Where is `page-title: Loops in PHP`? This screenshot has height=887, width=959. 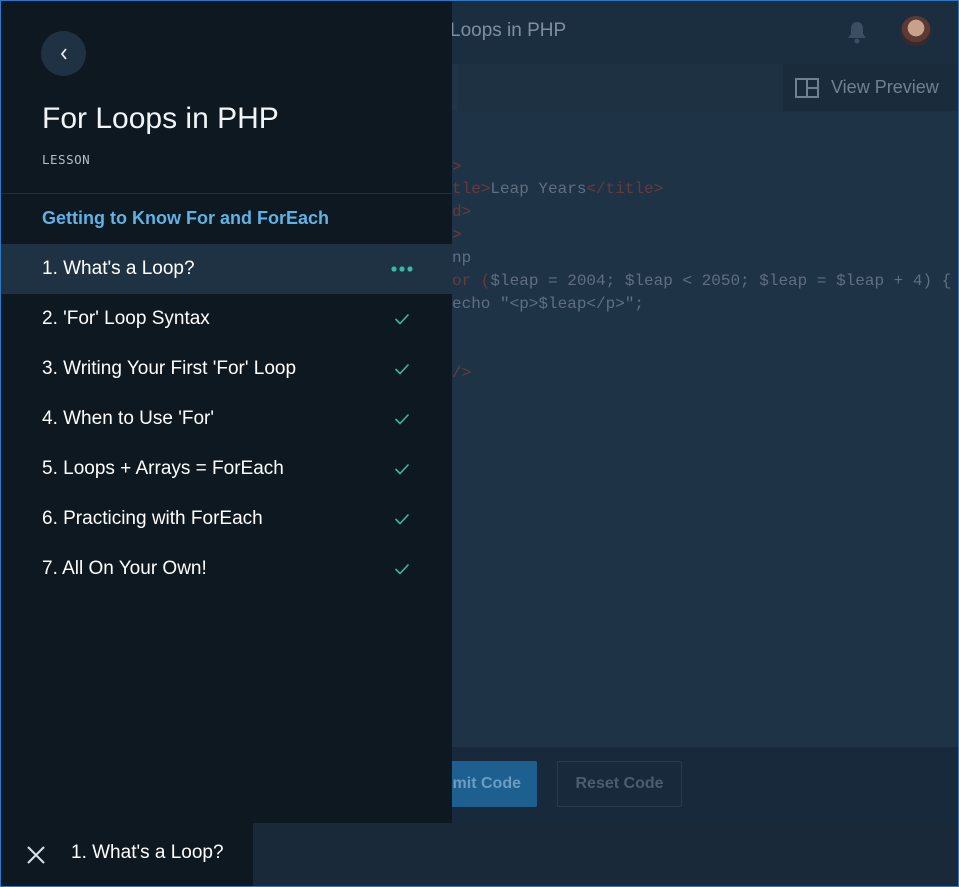 page-title: Loops in PHP is located at coordinates (508, 30).